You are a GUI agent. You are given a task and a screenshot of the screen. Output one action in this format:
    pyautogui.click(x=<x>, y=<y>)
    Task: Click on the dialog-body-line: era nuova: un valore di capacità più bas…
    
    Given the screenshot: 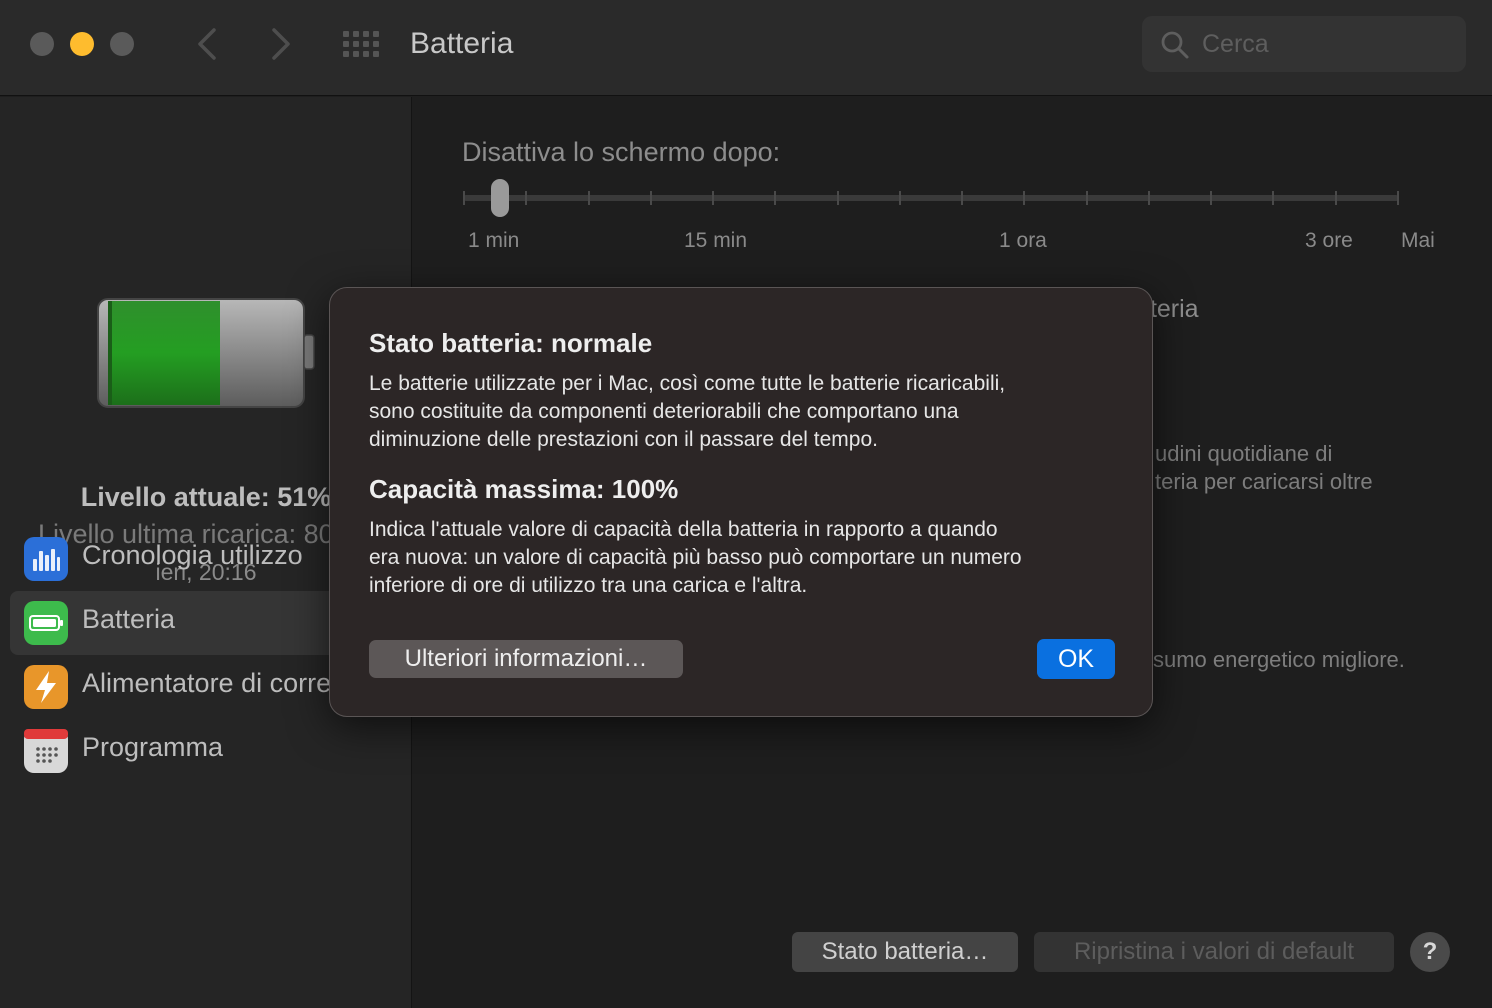 What is the action you would take?
    pyautogui.click(x=695, y=557)
    